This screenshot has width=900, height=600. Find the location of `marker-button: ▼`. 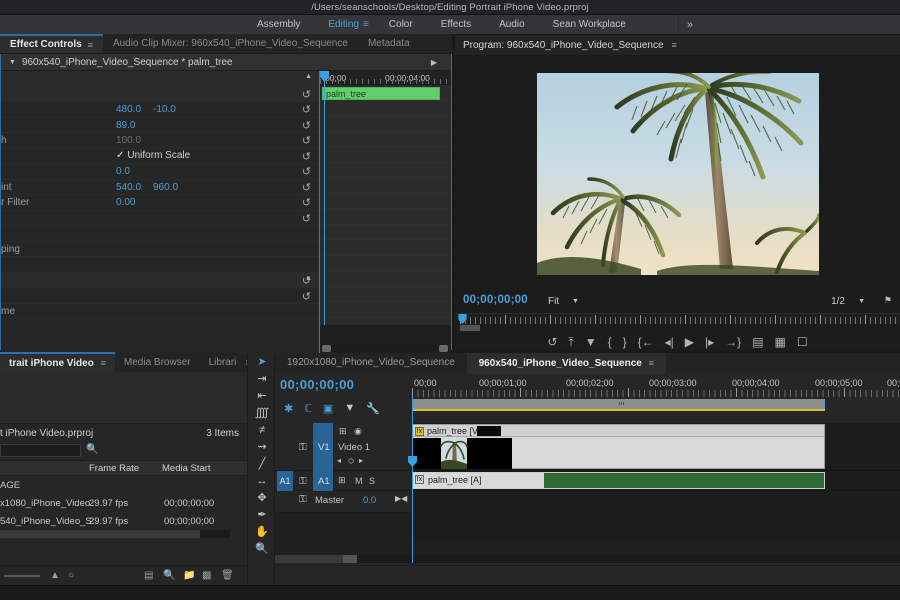

marker-button: ▼ is located at coordinates (591, 342).